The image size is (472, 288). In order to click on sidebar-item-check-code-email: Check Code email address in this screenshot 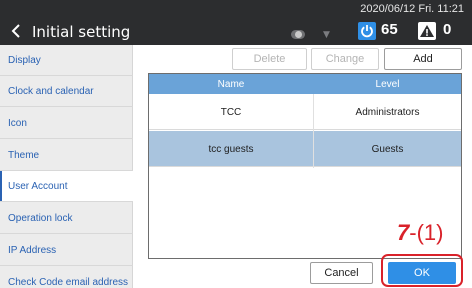, I will do `click(66, 277)`.